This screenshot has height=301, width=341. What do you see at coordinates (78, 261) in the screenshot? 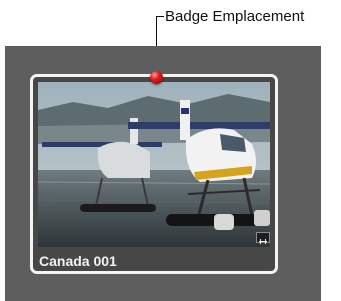
I see `thumbnail-title: Canada 001` at bounding box center [78, 261].